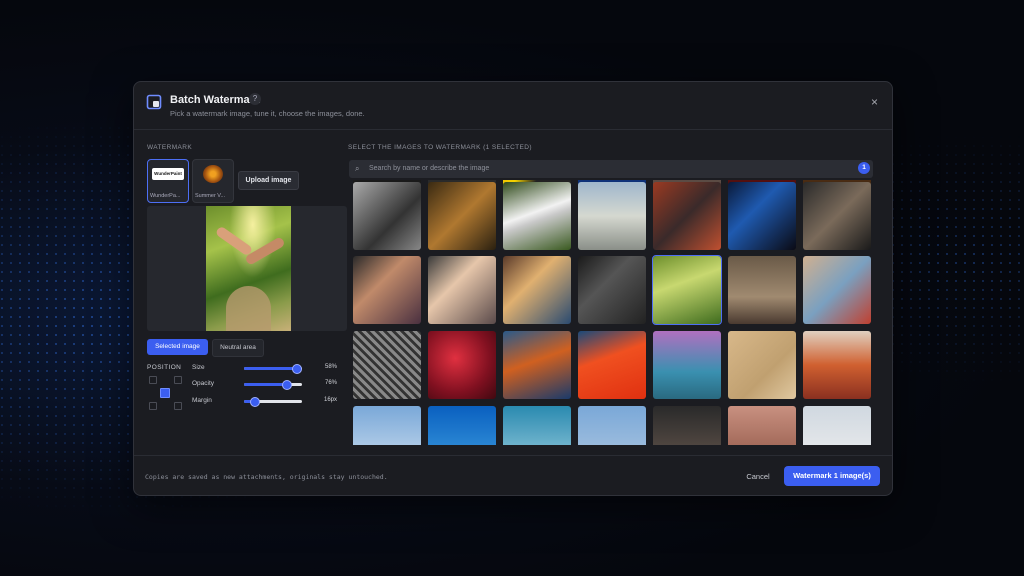  What do you see at coordinates (864, 168) in the screenshot?
I see `selected-count-badge: 1` at bounding box center [864, 168].